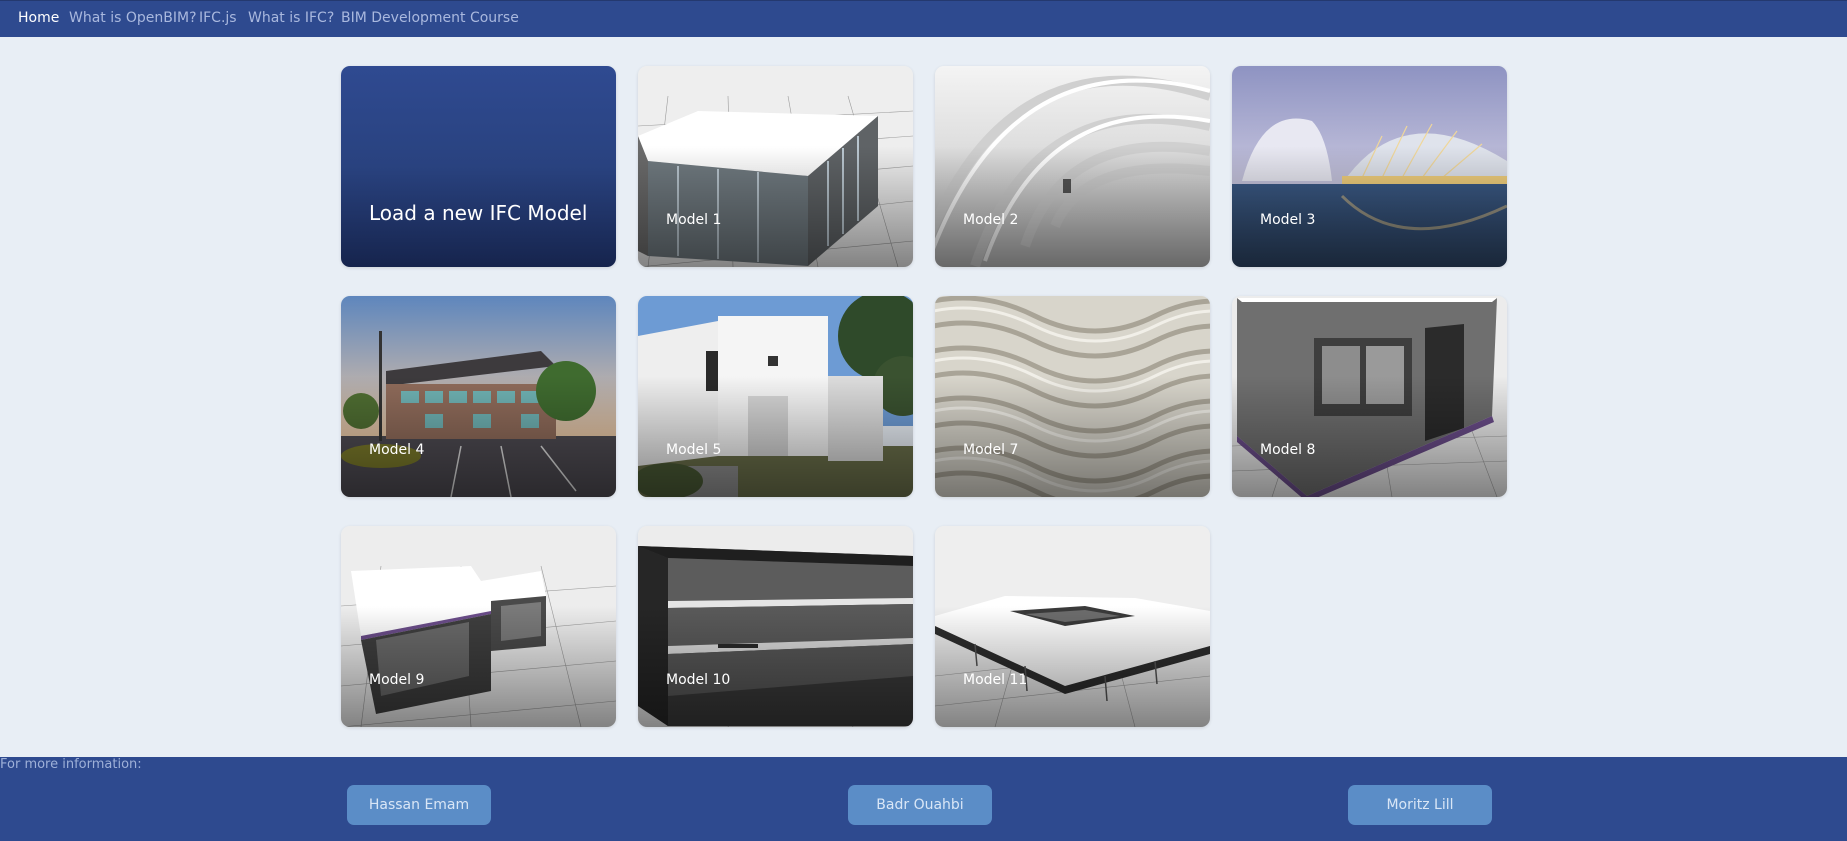 This screenshot has width=1847, height=841. What do you see at coordinates (1072, 206) in the screenshot?
I see `model-2-shade` at bounding box center [1072, 206].